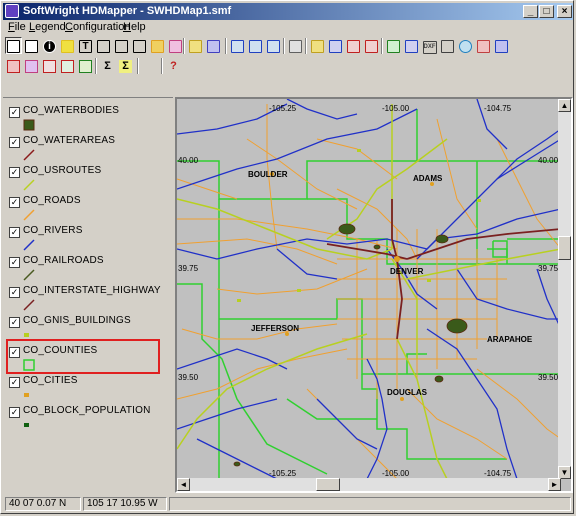 The width and height of the screenshot is (576, 516). I want to click on save-icon-glyph, so click(335, 46).